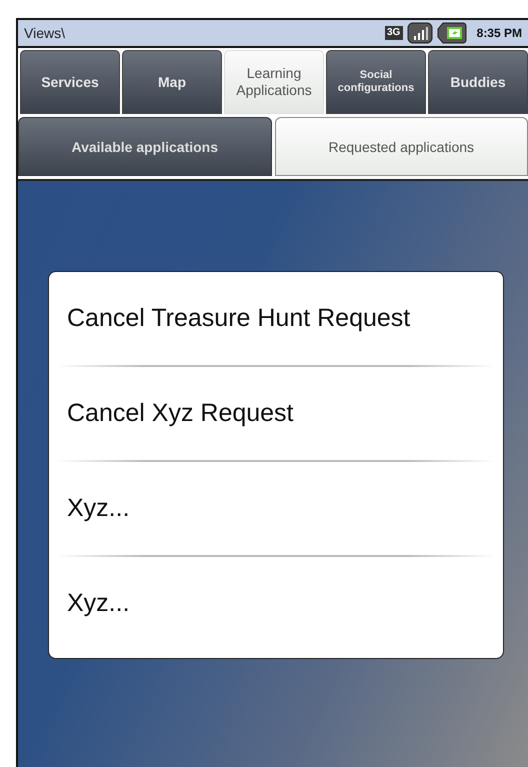 The height and width of the screenshot is (767, 528). Describe the element at coordinates (376, 82) in the screenshot. I see `tab: Social configurations` at that location.